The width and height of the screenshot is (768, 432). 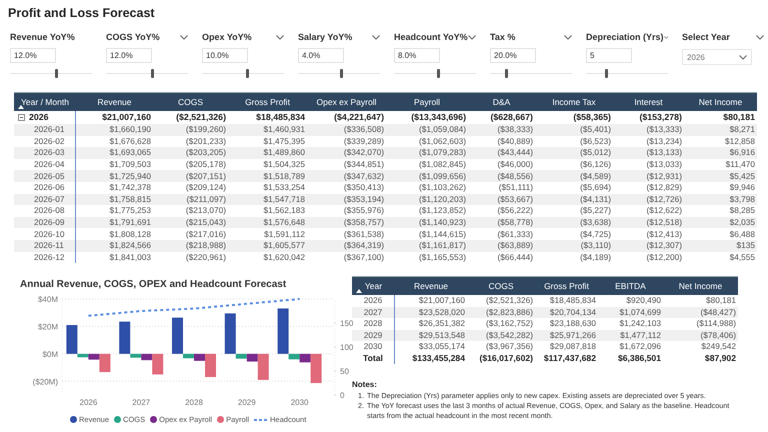 What do you see at coordinates (49, 210) in the screenshot?
I see `row-label: 2026-08` at bounding box center [49, 210].